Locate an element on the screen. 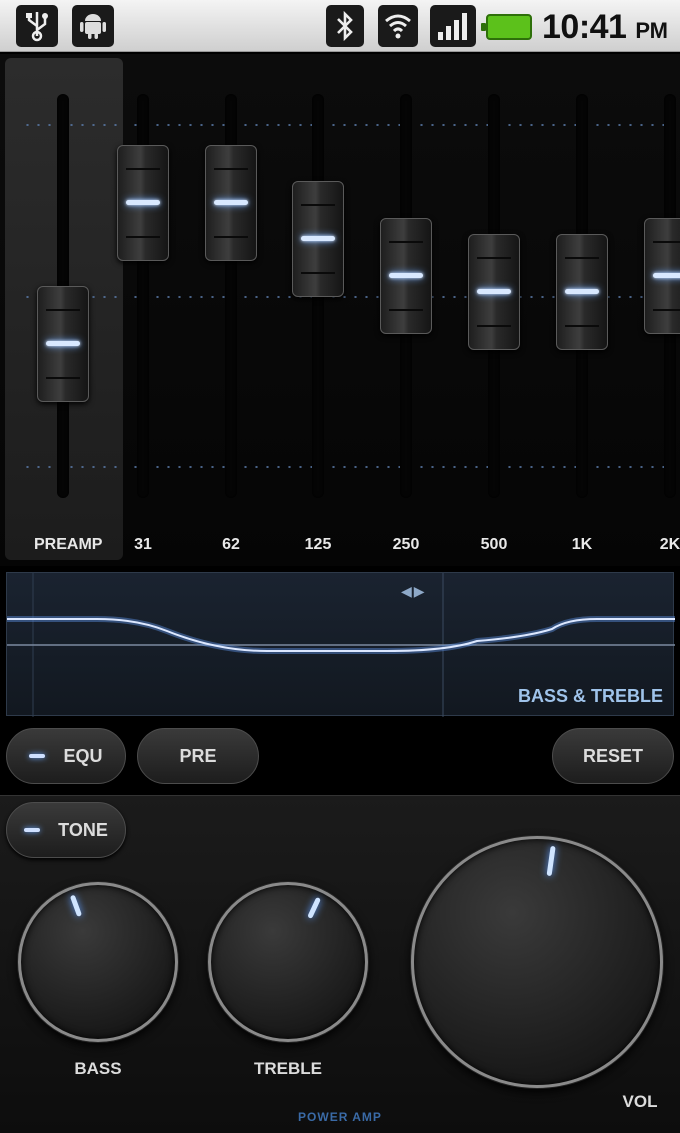  bass-indicator is located at coordinates (76, 905).